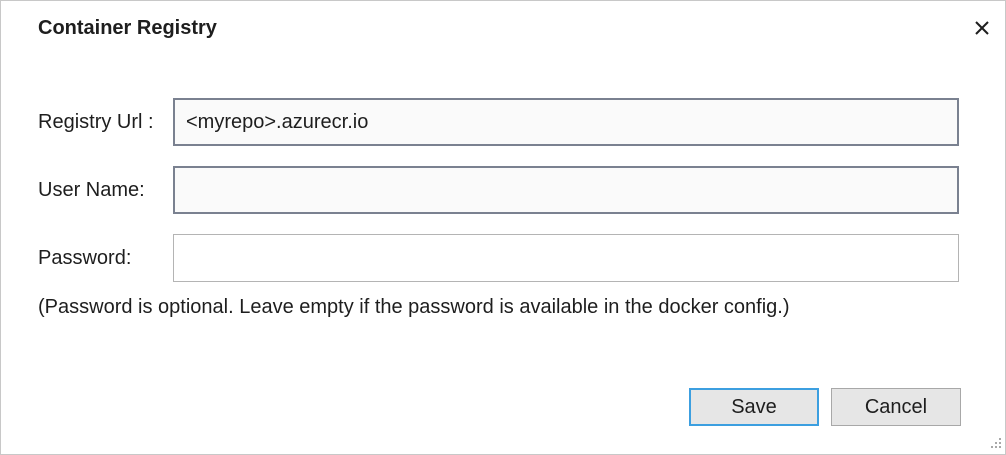  What do you see at coordinates (896, 407) in the screenshot?
I see `cancel-button: Cancel` at bounding box center [896, 407].